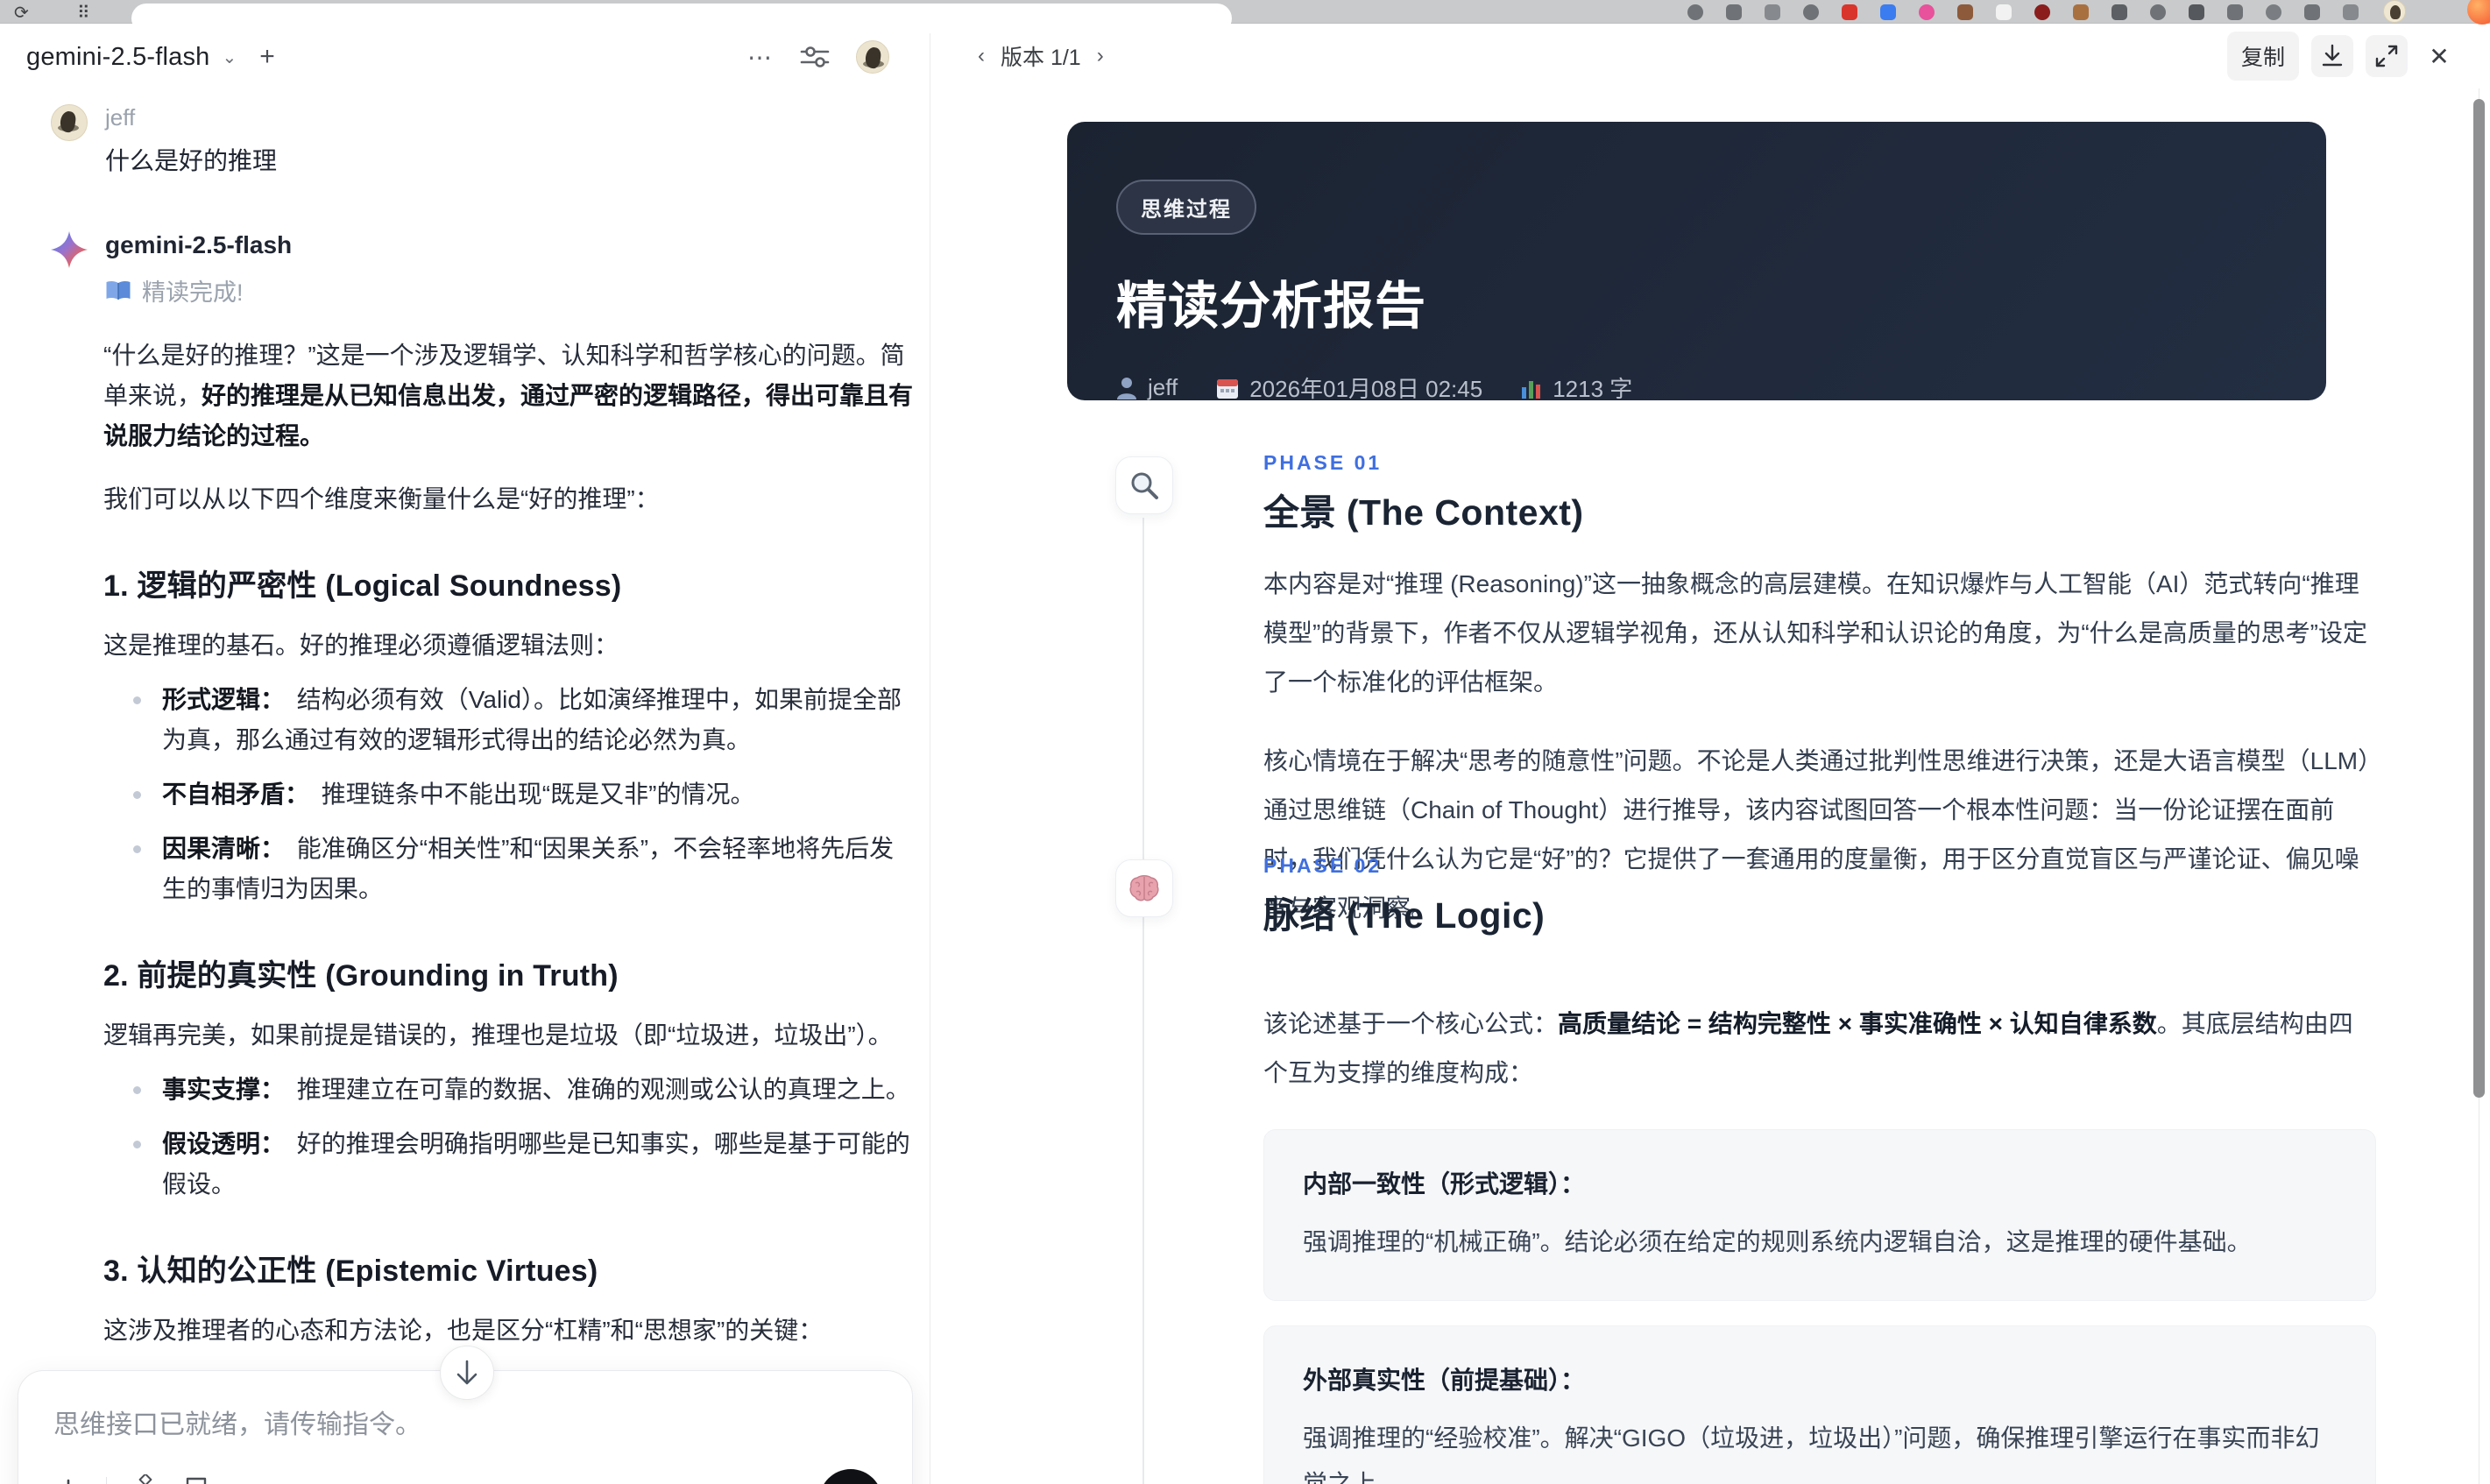 This screenshot has width=2490, height=1484. Describe the element at coordinates (510, 1164) in the screenshot. I see `bullet-item: 假设透明： 好的推理会明确指明哪些是已知事实，哪些是基于可能的假设。` at that location.